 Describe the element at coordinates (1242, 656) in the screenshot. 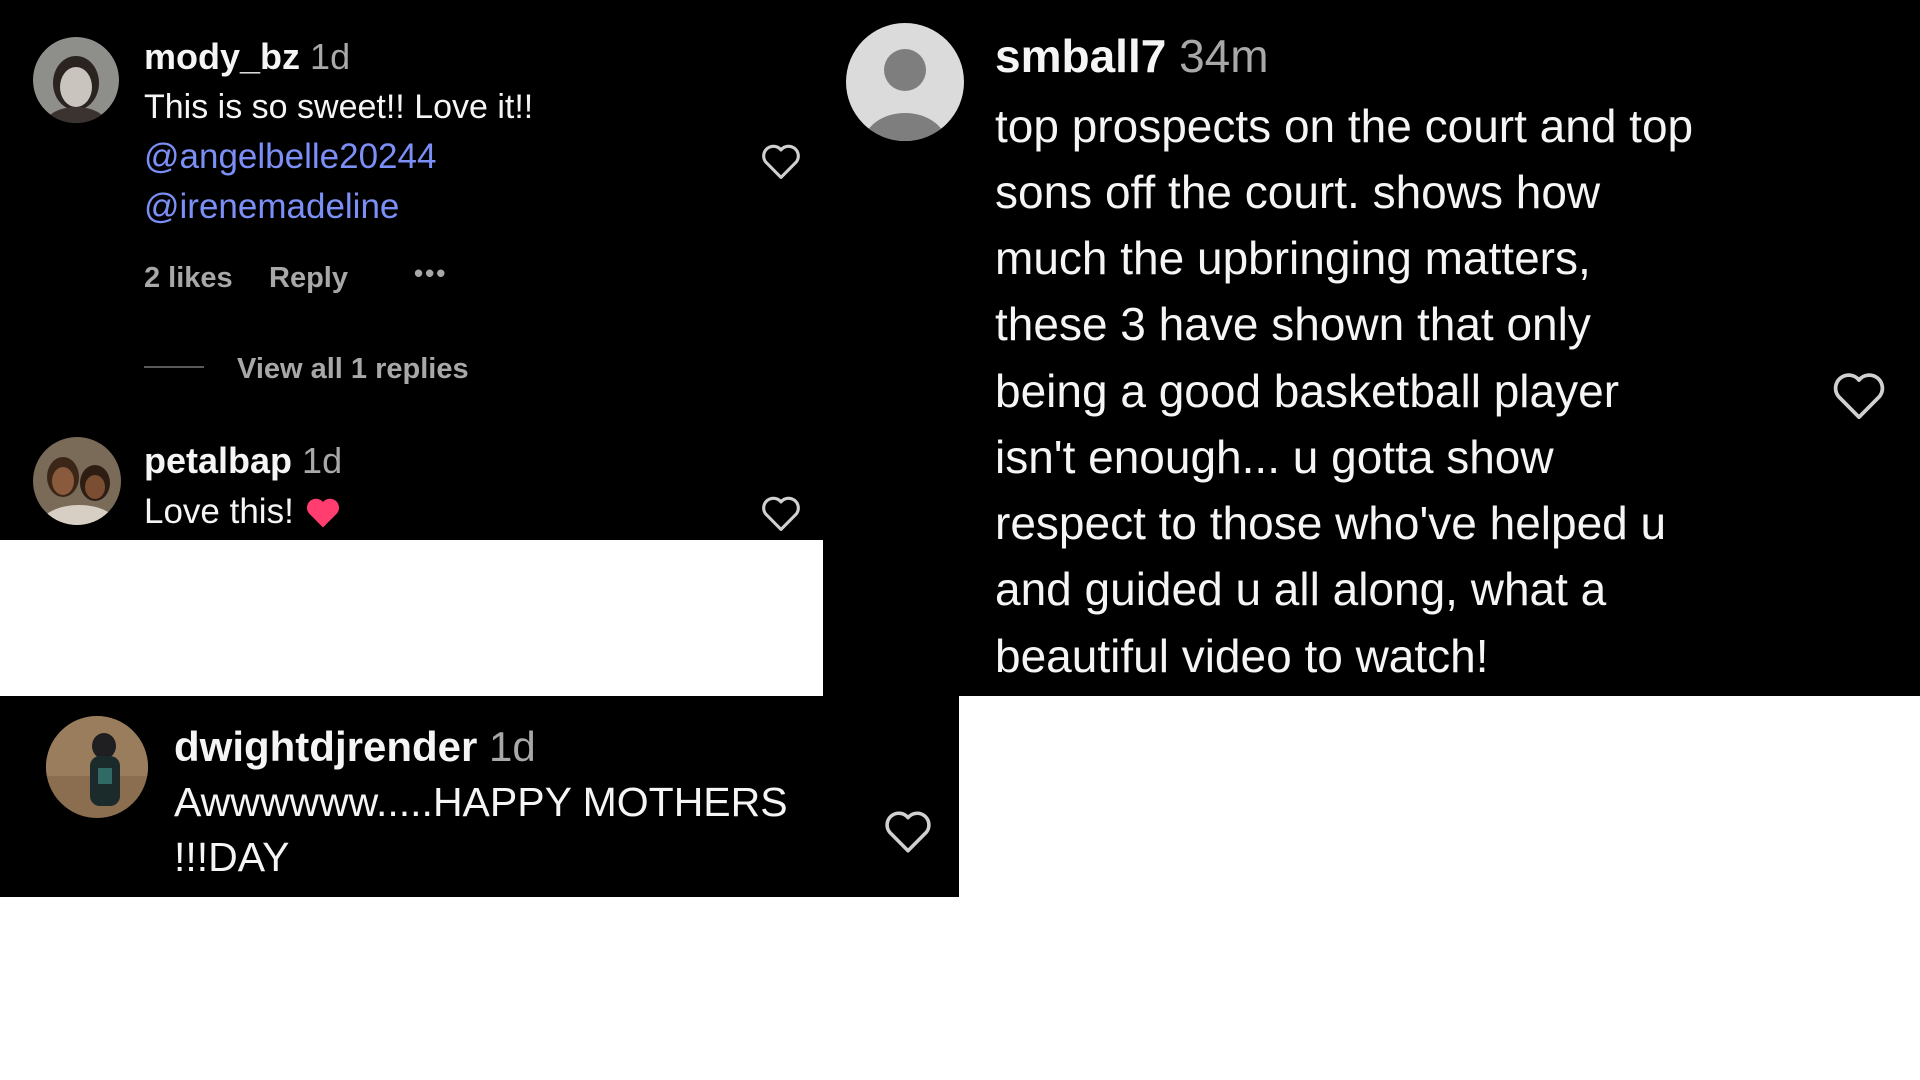

I see `comment-text-line: beautiful video to watch!` at that location.